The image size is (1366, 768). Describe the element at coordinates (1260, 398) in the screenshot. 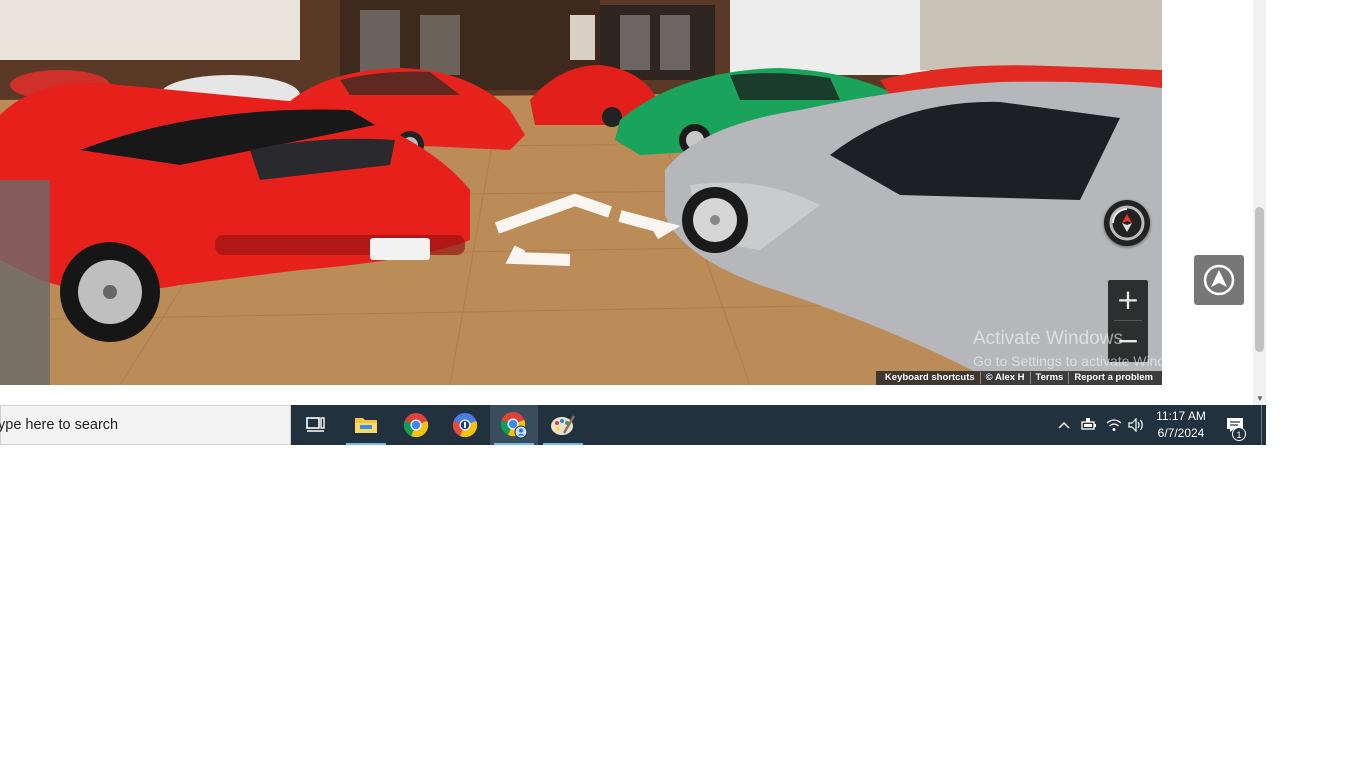

I see `scroll-down-arrow-icon: ▼` at that location.